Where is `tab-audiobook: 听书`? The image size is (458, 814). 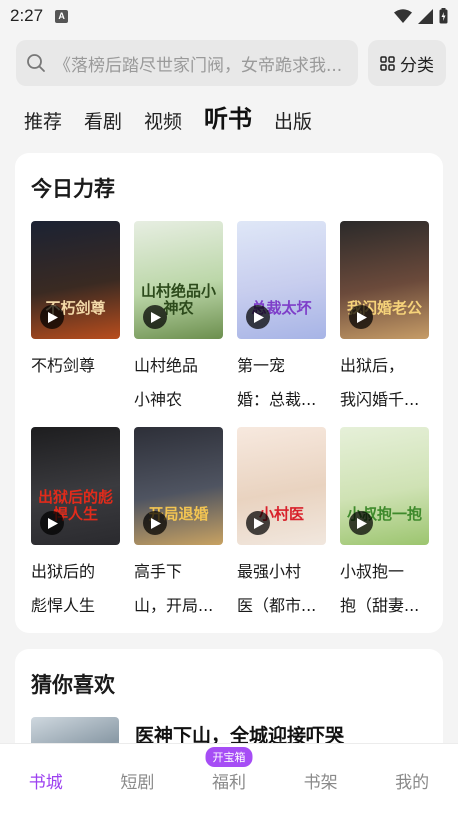 tab-audiobook: 听书 is located at coordinates (228, 116).